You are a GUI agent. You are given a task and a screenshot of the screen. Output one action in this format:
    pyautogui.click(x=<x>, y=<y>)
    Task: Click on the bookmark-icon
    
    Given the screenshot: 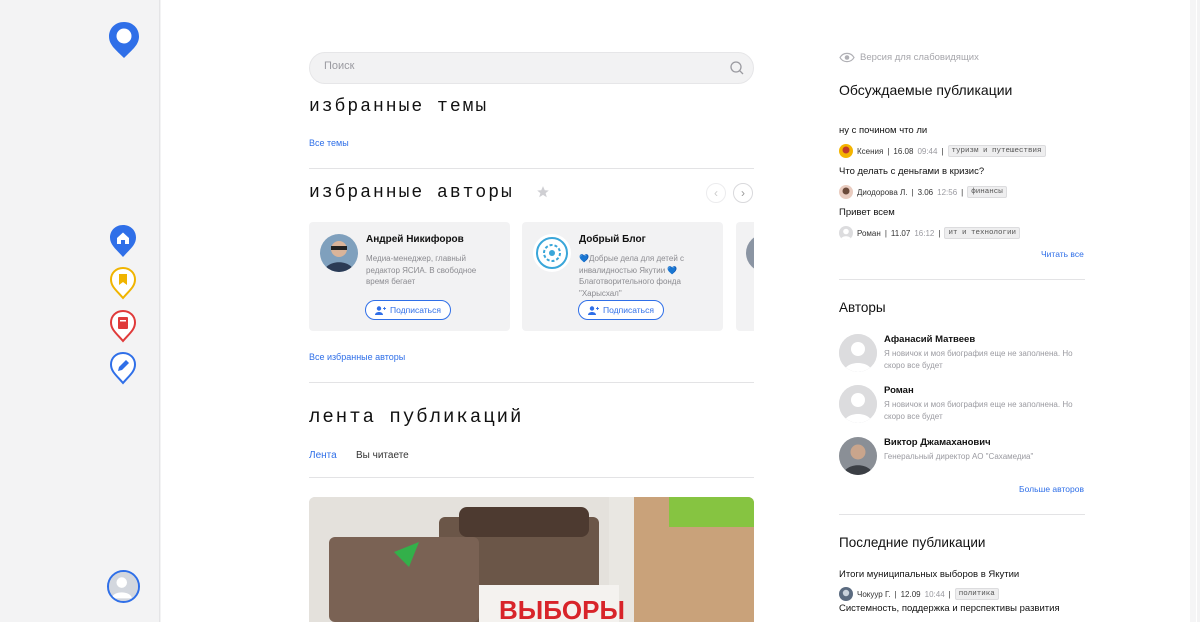 What is the action you would take?
    pyautogui.click(x=123, y=283)
    